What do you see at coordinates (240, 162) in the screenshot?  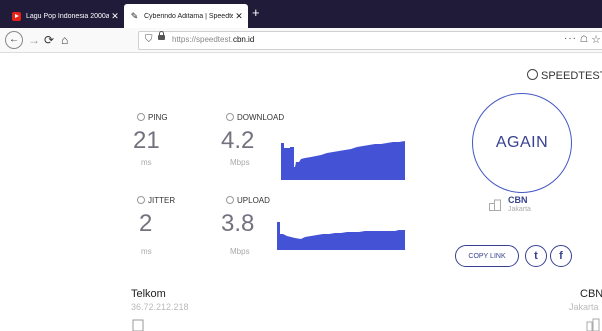 I see `download-unit: Mbps` at bounding box center [240, 162].